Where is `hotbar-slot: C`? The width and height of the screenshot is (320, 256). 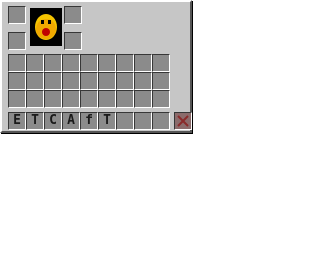
hotbar-slot: C is located at coordinates (53, 121).